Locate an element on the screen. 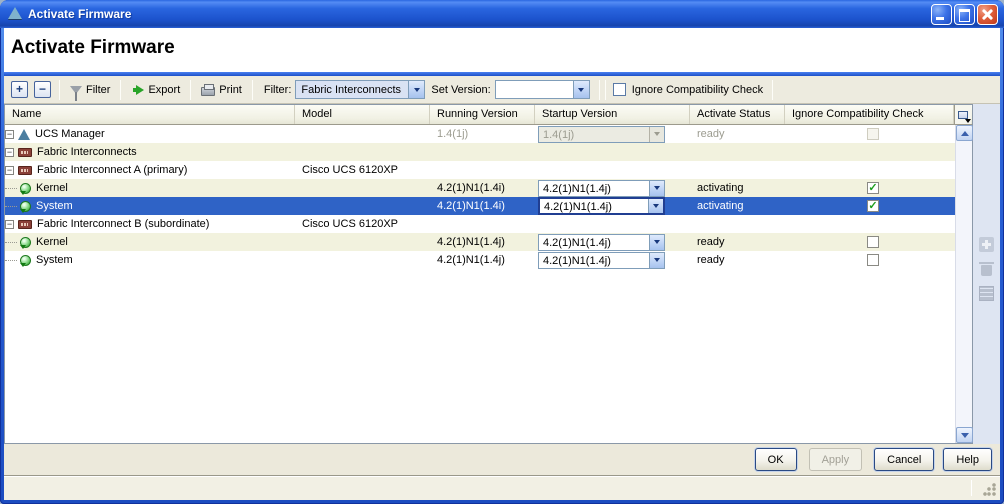 The height and width of the screenshot is (504, 1004). column-header-activate-status: Activate Status is located at coordinates (737, 114).